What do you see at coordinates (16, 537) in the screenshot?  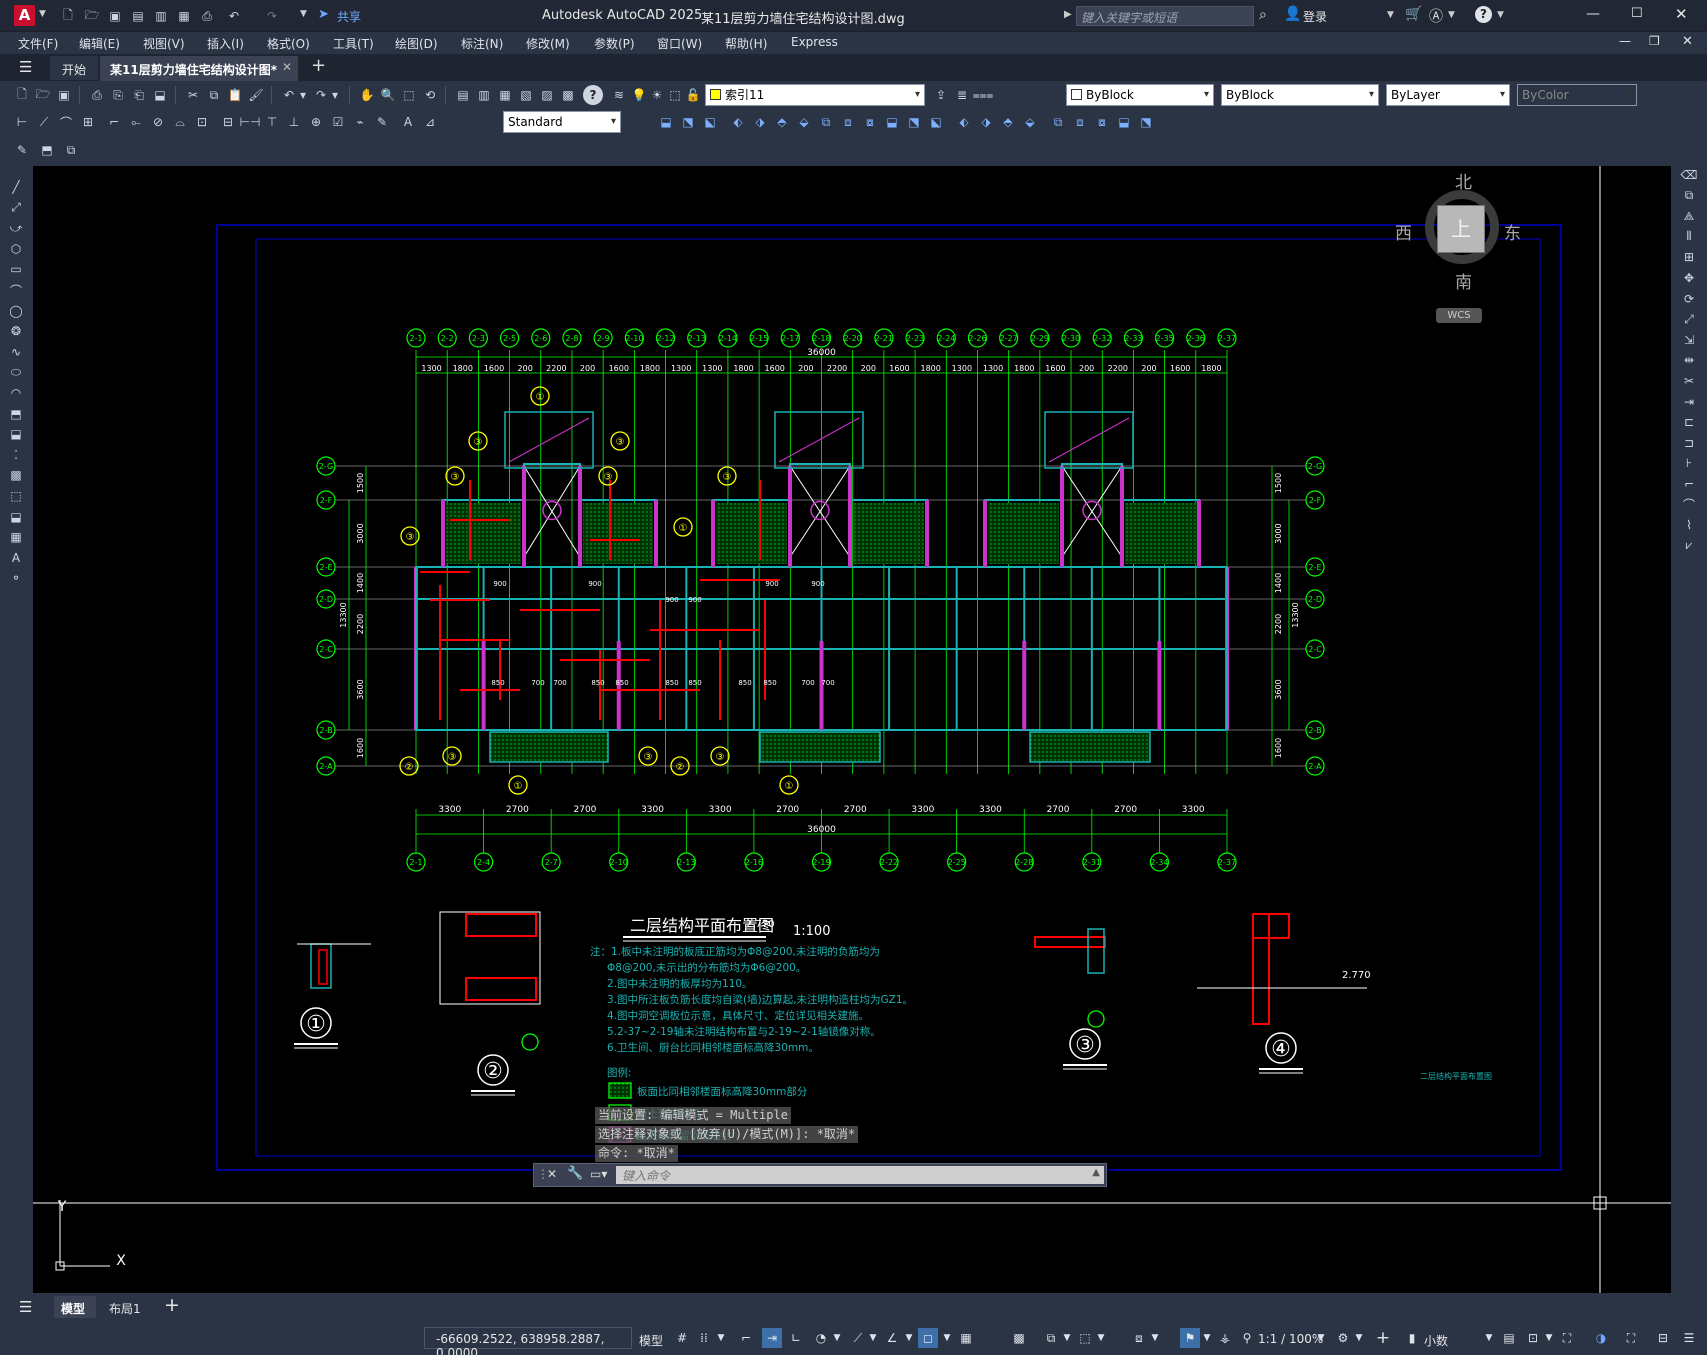 I see `table-icon: ▦` at bounding box center [16, 537].